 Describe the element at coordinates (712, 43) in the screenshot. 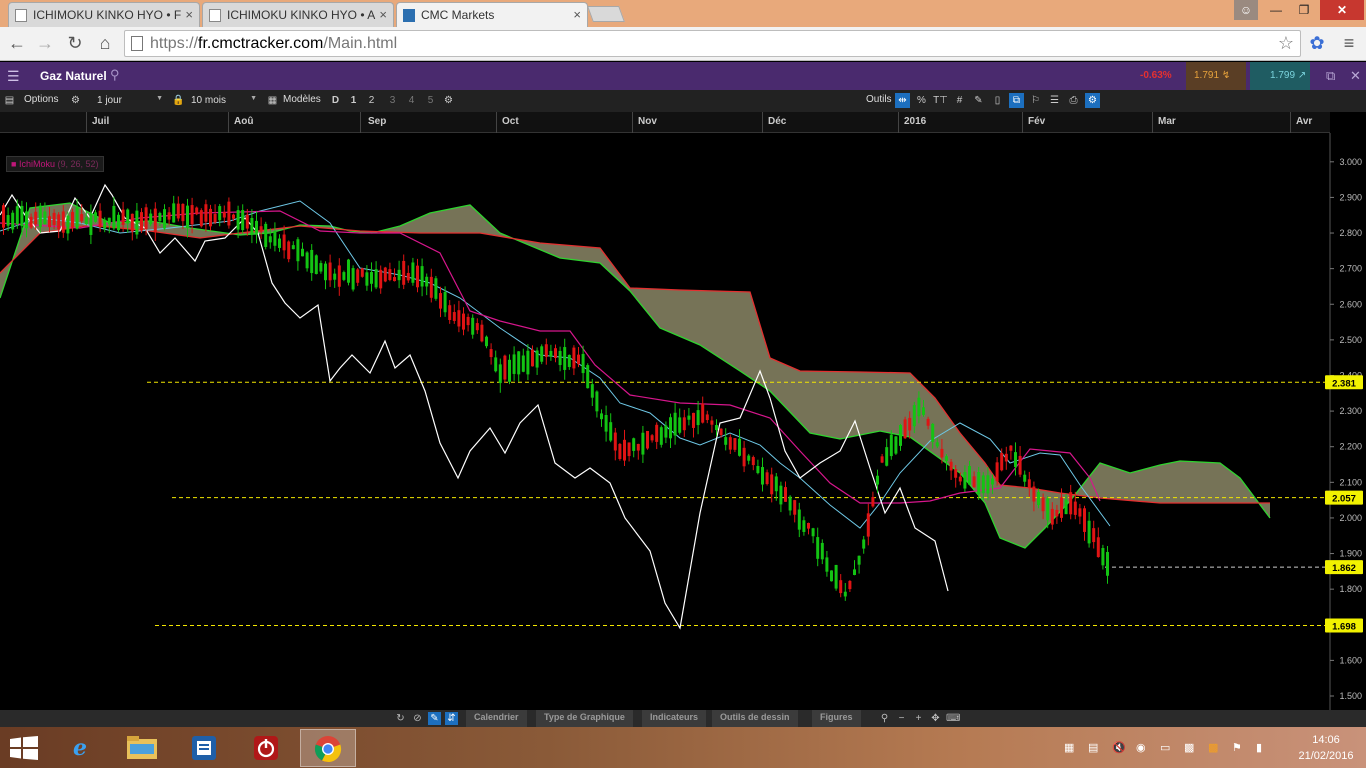

I see `address-bar: https://fr.cmctracker.com/Main.html ☆` at that location.